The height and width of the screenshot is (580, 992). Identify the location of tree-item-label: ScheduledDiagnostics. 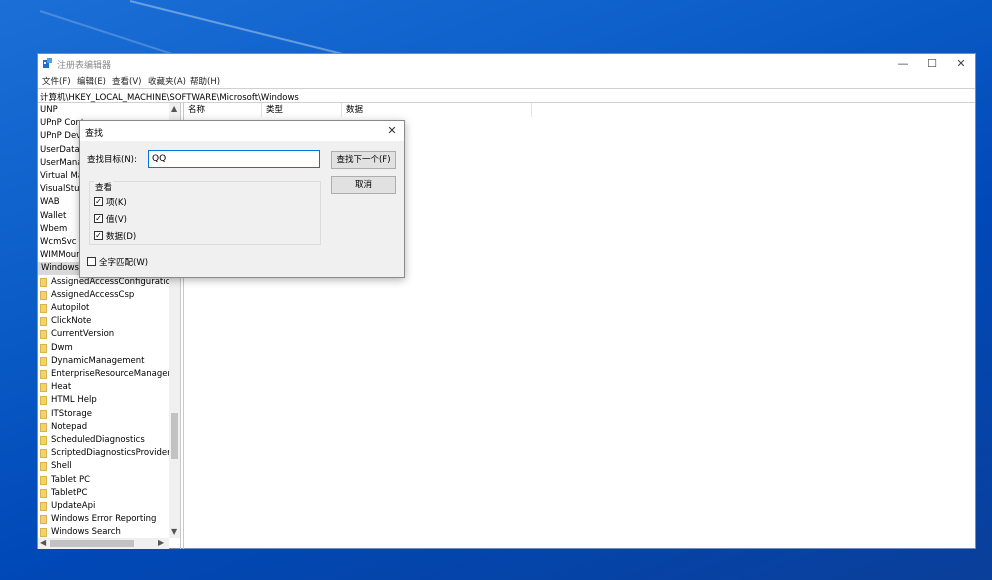
(98, 440).